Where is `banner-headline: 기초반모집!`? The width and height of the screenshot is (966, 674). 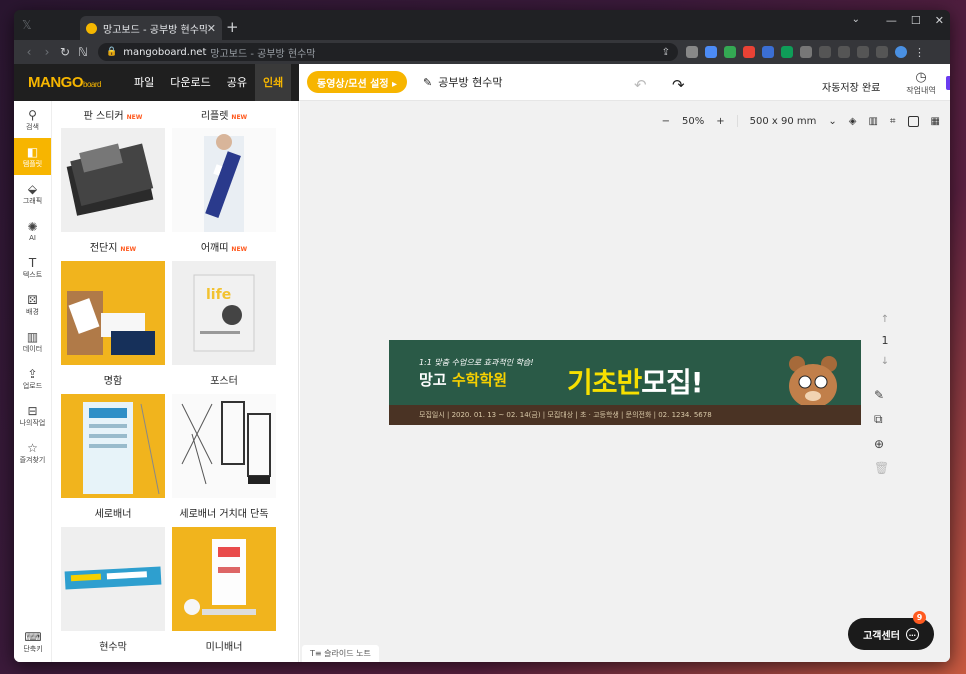
banner-headline: 기초반모집! is located at coordinates (635, 382).